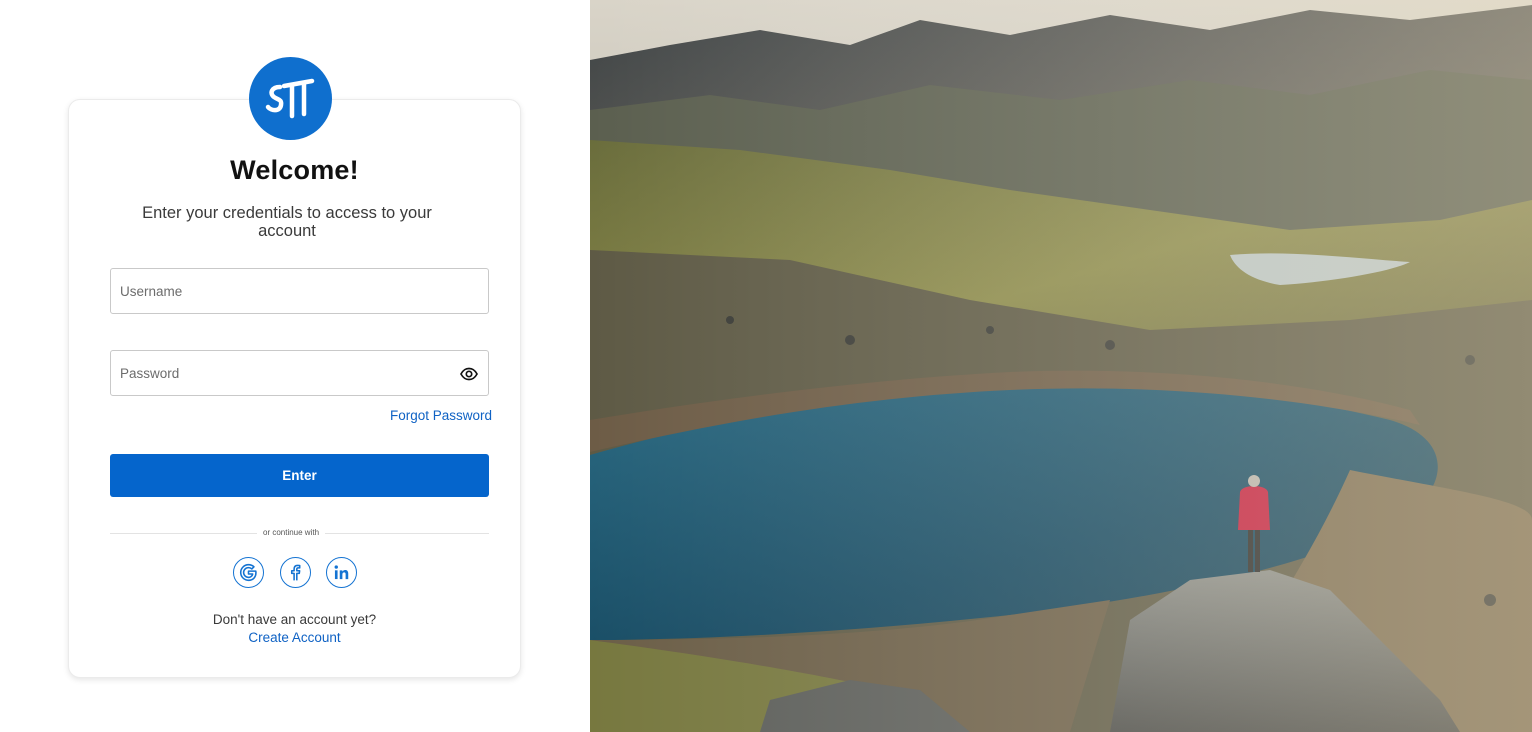 This screenshot has width=1532, height=732. I want to click on facebook-icon, so click(295, 572).